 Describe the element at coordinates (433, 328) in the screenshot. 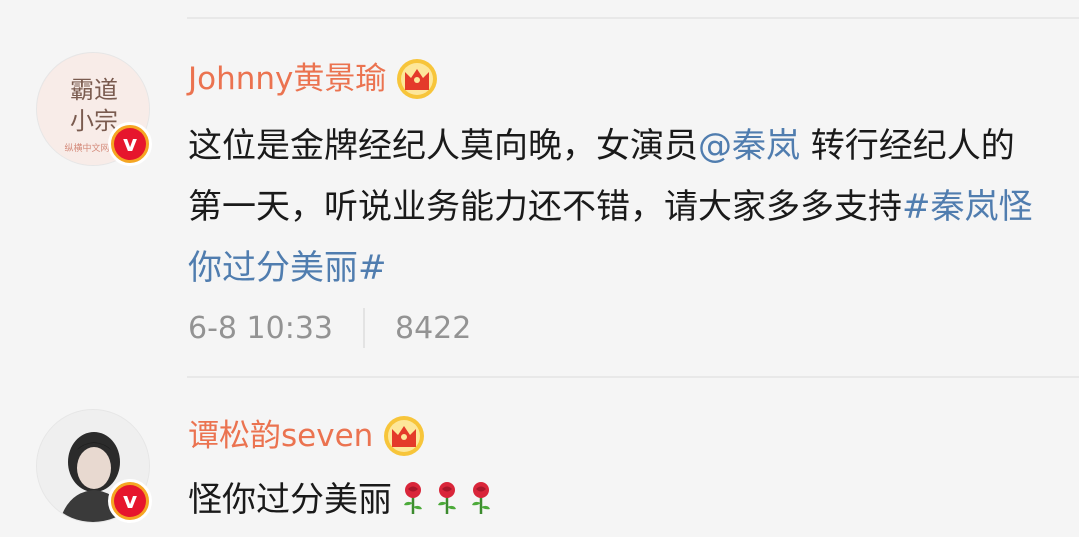

I see `like-count: 8422` at that location.